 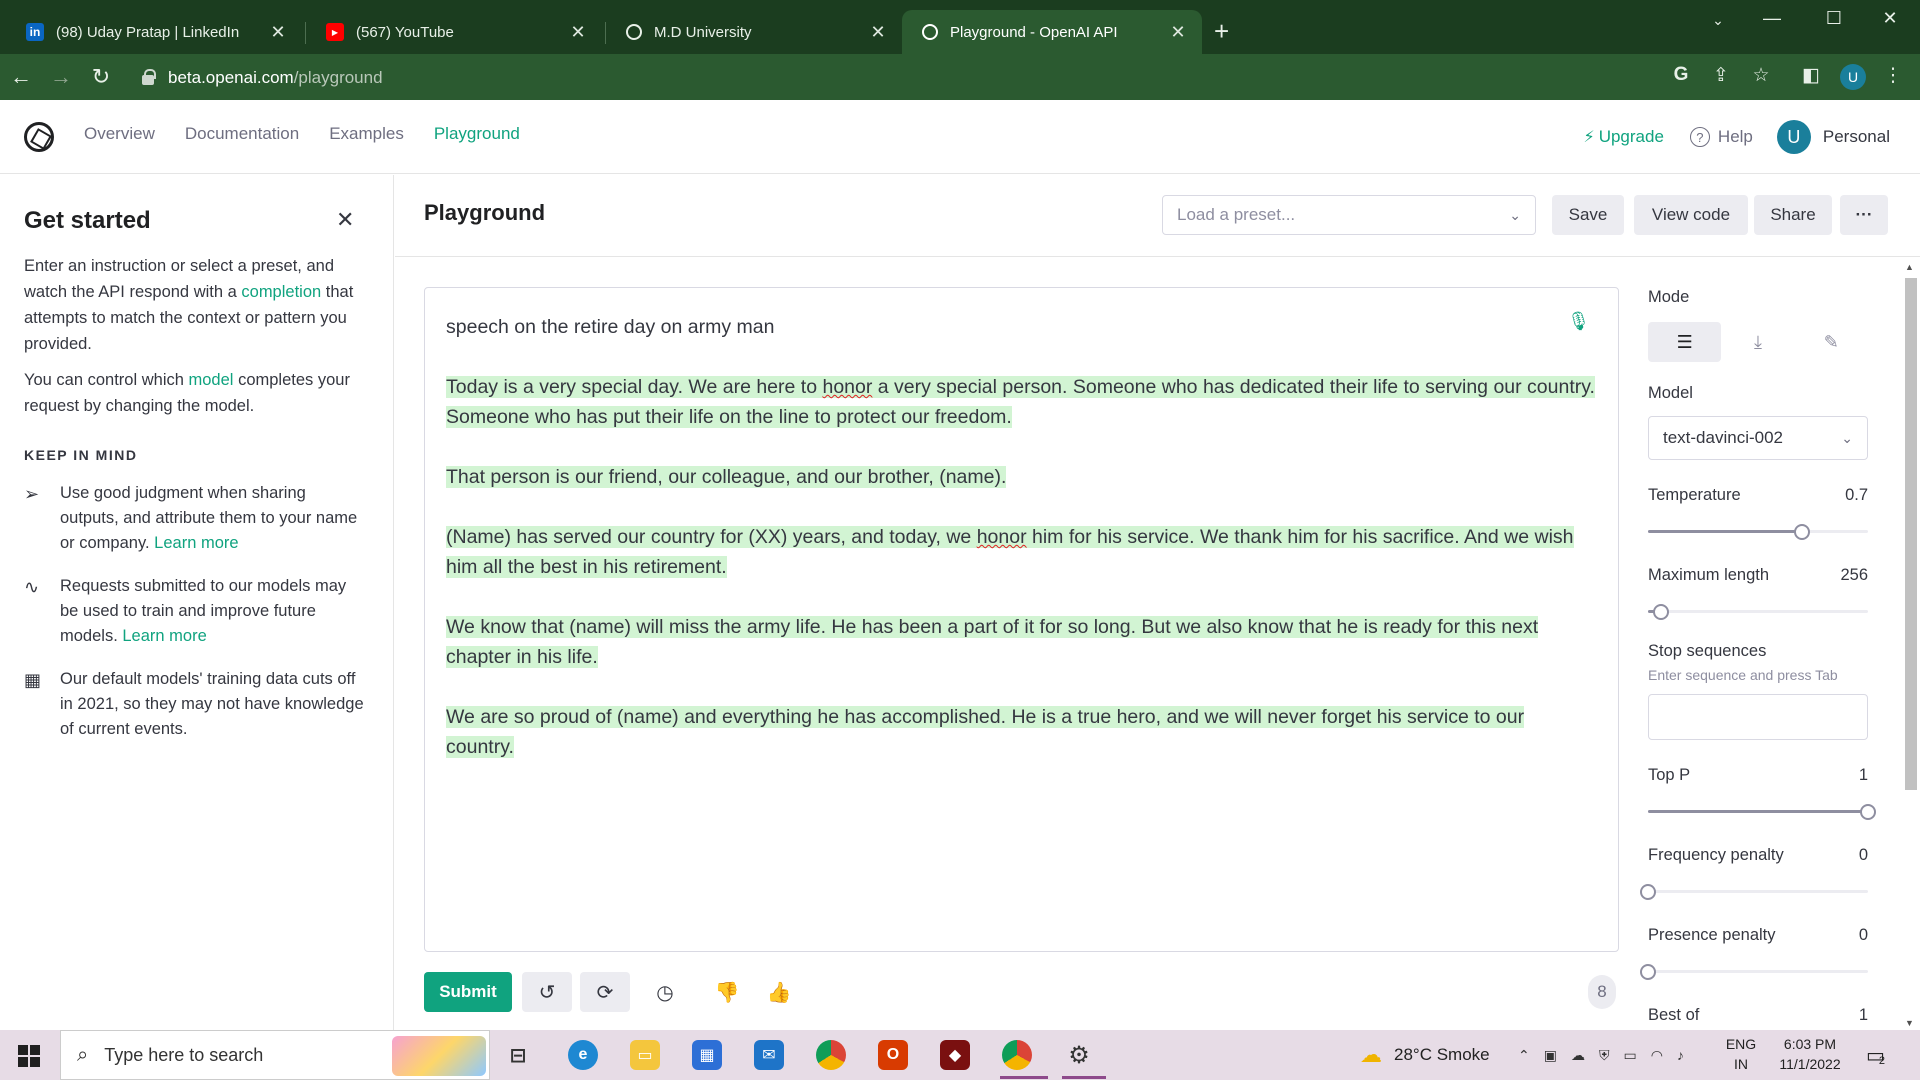 What do you see at coordinates (1685, 342) in the screenshot?
I see `mode-complete-icon: ☰` at bounding box center [1685, 342].